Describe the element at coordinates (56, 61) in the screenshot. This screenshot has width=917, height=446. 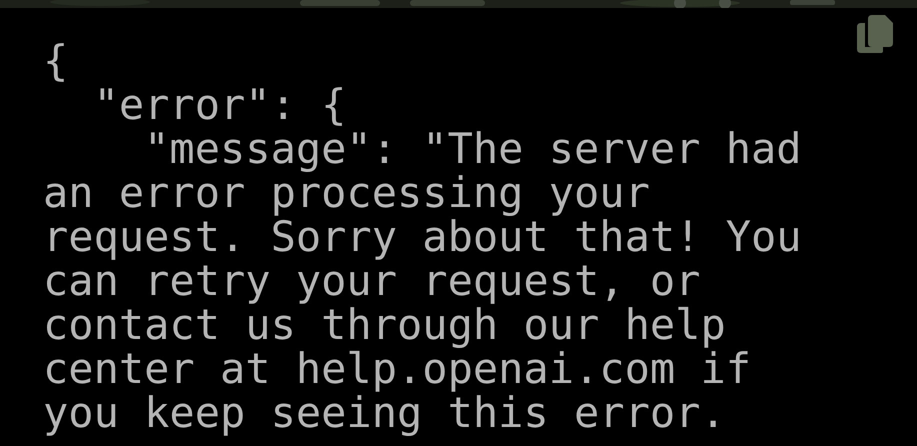
I see `code-line: {` at that location.